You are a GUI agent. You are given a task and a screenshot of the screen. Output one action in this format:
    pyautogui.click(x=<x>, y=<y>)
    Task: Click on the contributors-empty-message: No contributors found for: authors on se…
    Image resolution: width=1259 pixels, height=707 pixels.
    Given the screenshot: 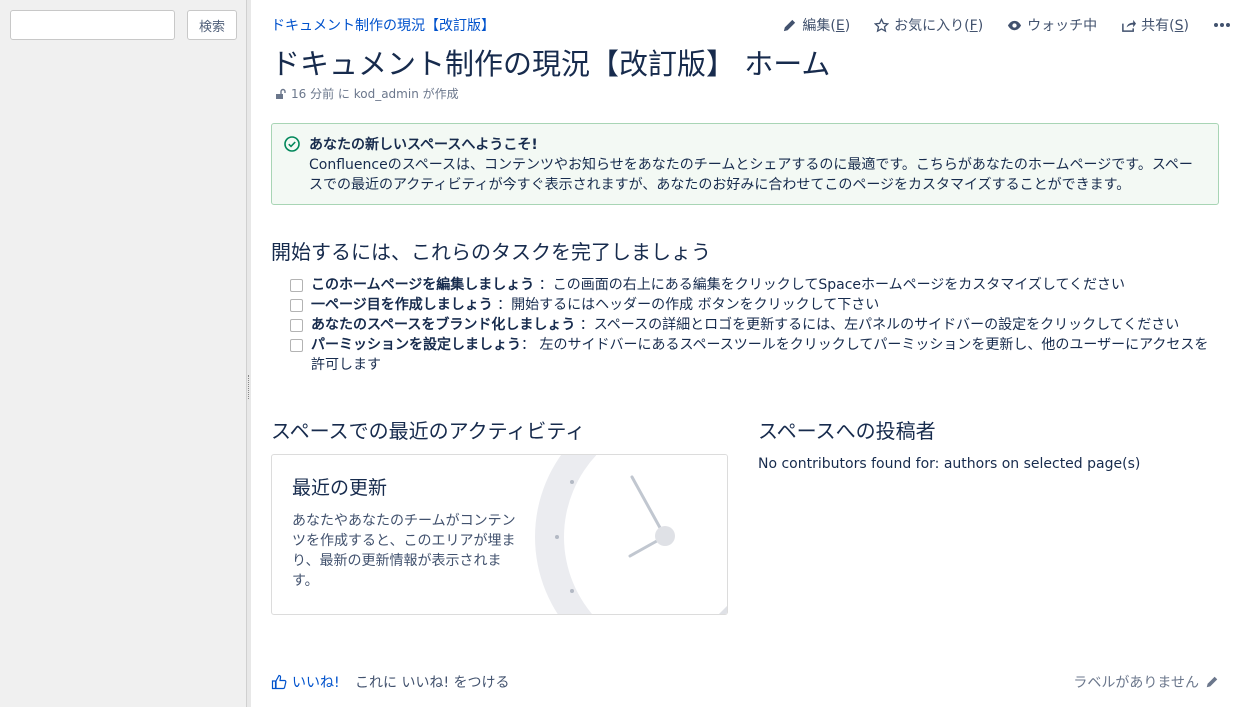 What is the action you would take?
    pyautogui.click(x=949, y=464)
    